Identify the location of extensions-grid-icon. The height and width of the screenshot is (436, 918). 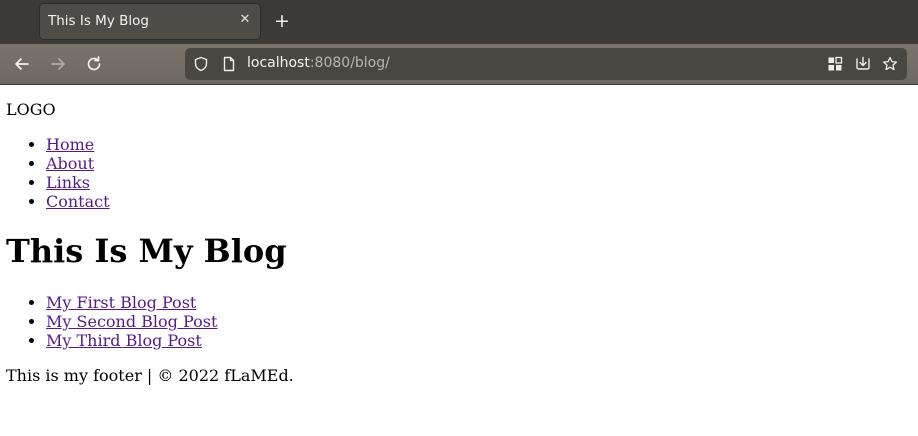
(835, 64).